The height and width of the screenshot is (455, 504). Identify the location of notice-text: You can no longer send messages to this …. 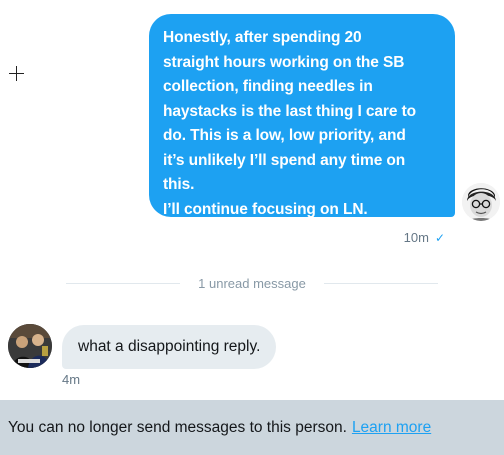
(177, 427).